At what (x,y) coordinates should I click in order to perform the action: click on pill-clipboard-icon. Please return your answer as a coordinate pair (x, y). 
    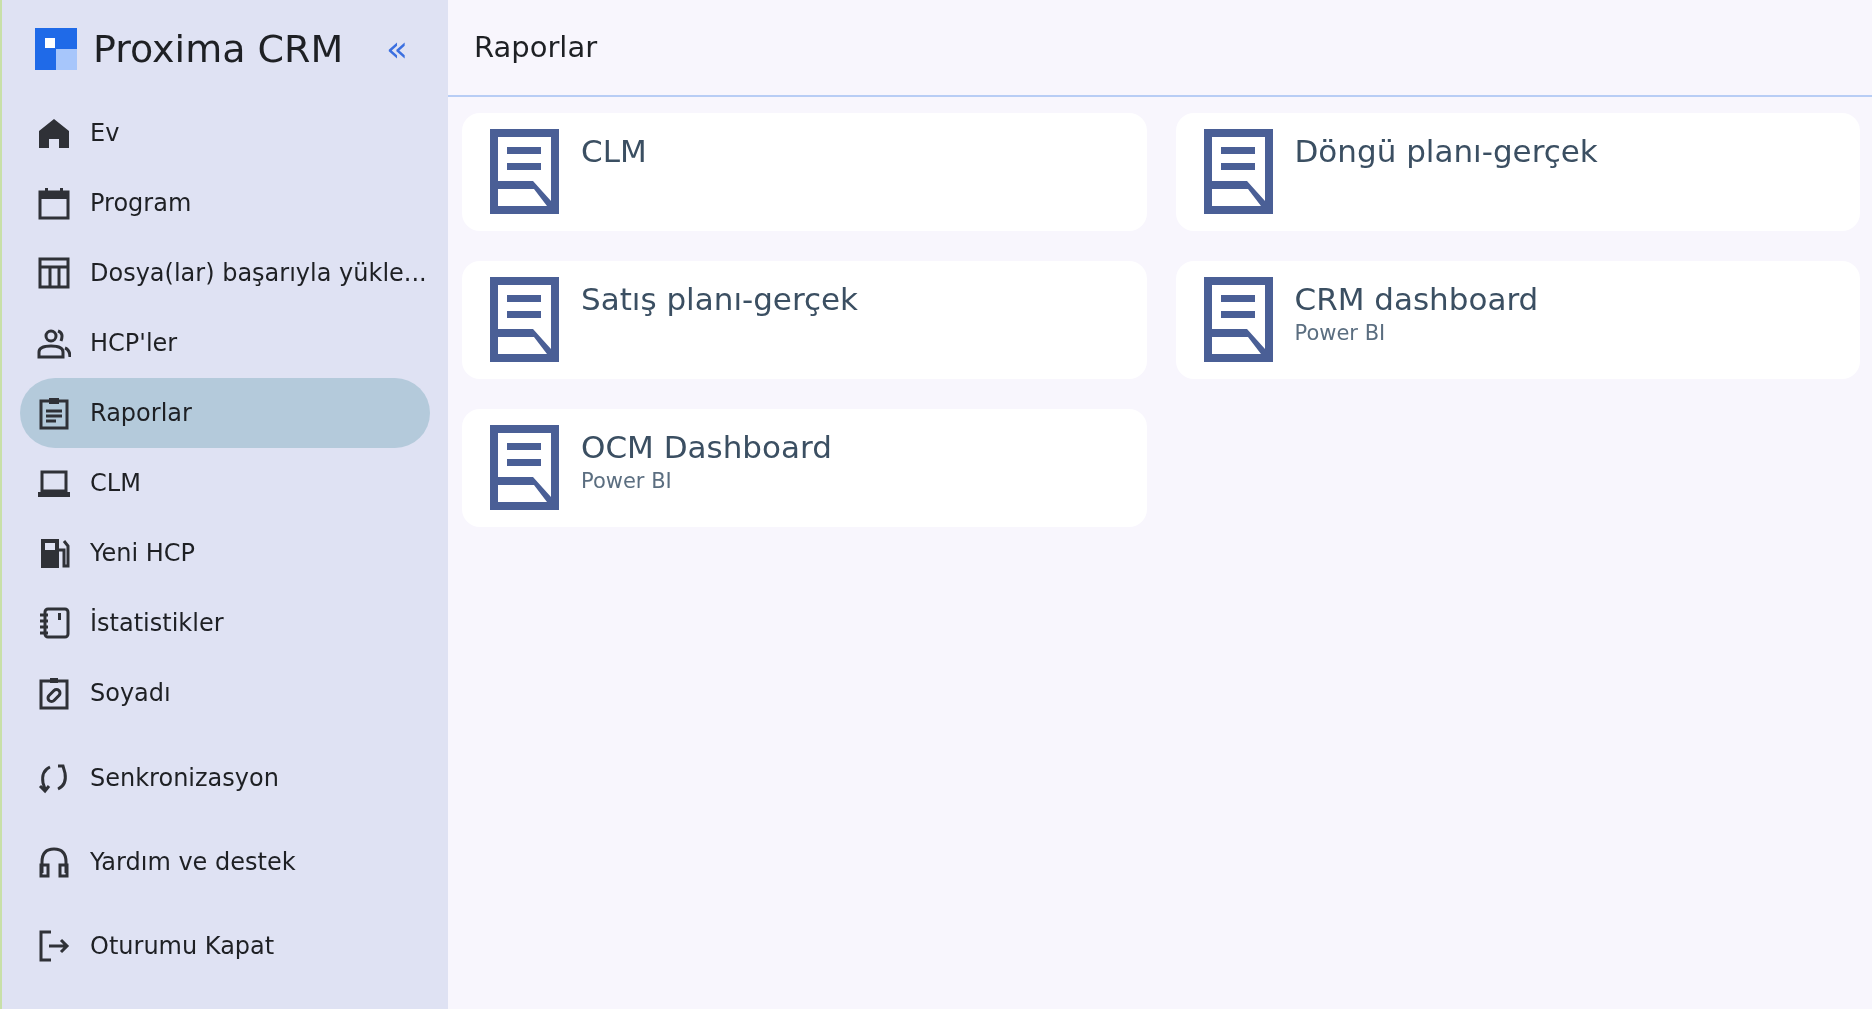
    Looking at the image, I should click on (54, 693).